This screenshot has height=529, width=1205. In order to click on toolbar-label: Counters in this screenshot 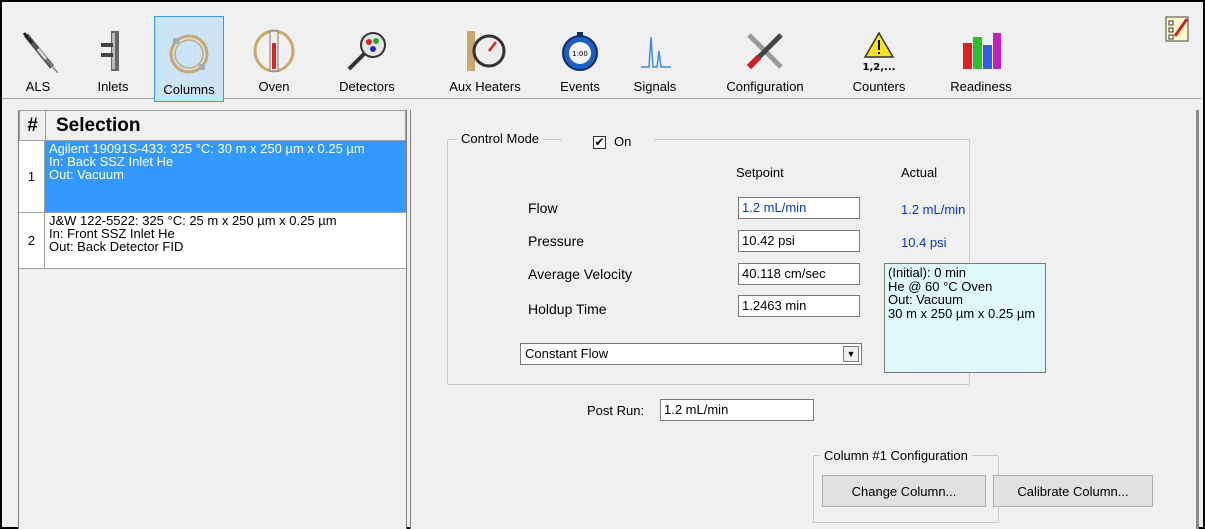, I will do `click(879, 86)`.